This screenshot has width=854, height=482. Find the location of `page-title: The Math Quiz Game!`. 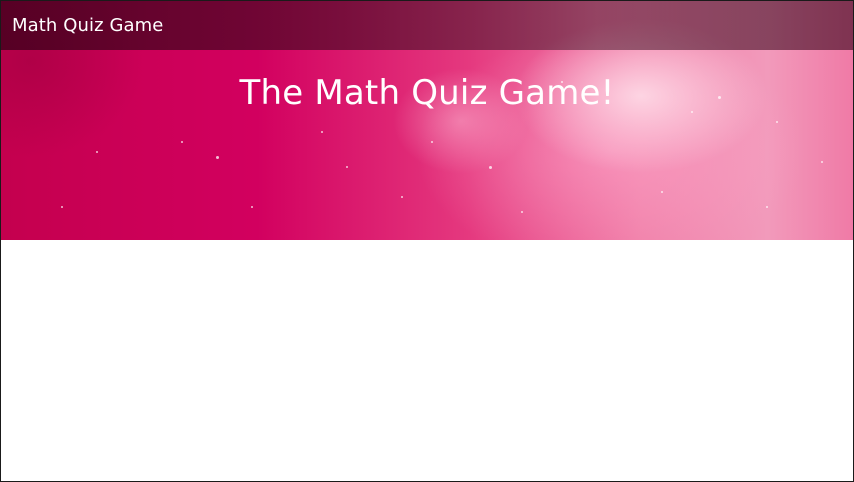

page-title: The Math Quiz Game! is located at coordinates (427, 93).